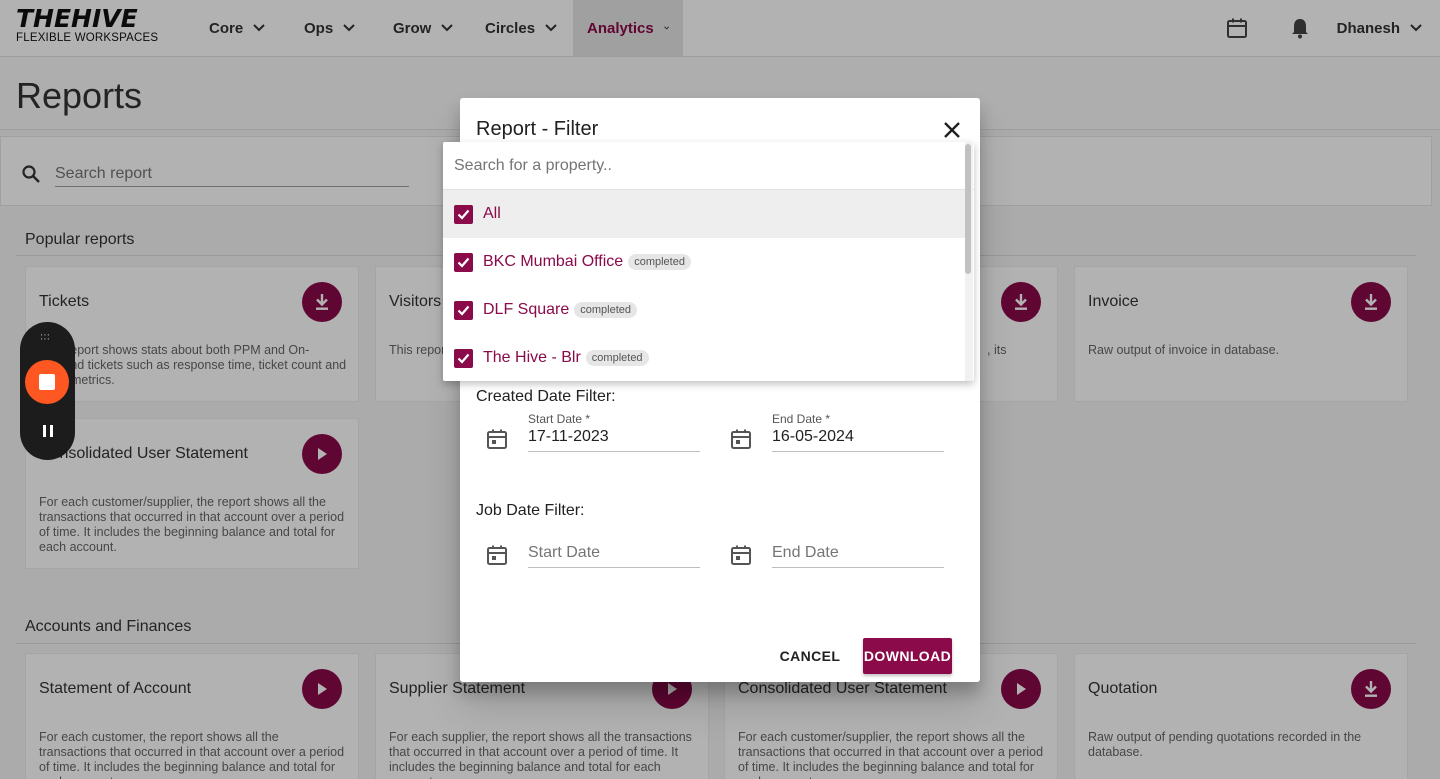  What do you see at coordinates (810, 656) in the screenshot?
I see `cancel-button: CANCEL` at bounding box center [810, 656].